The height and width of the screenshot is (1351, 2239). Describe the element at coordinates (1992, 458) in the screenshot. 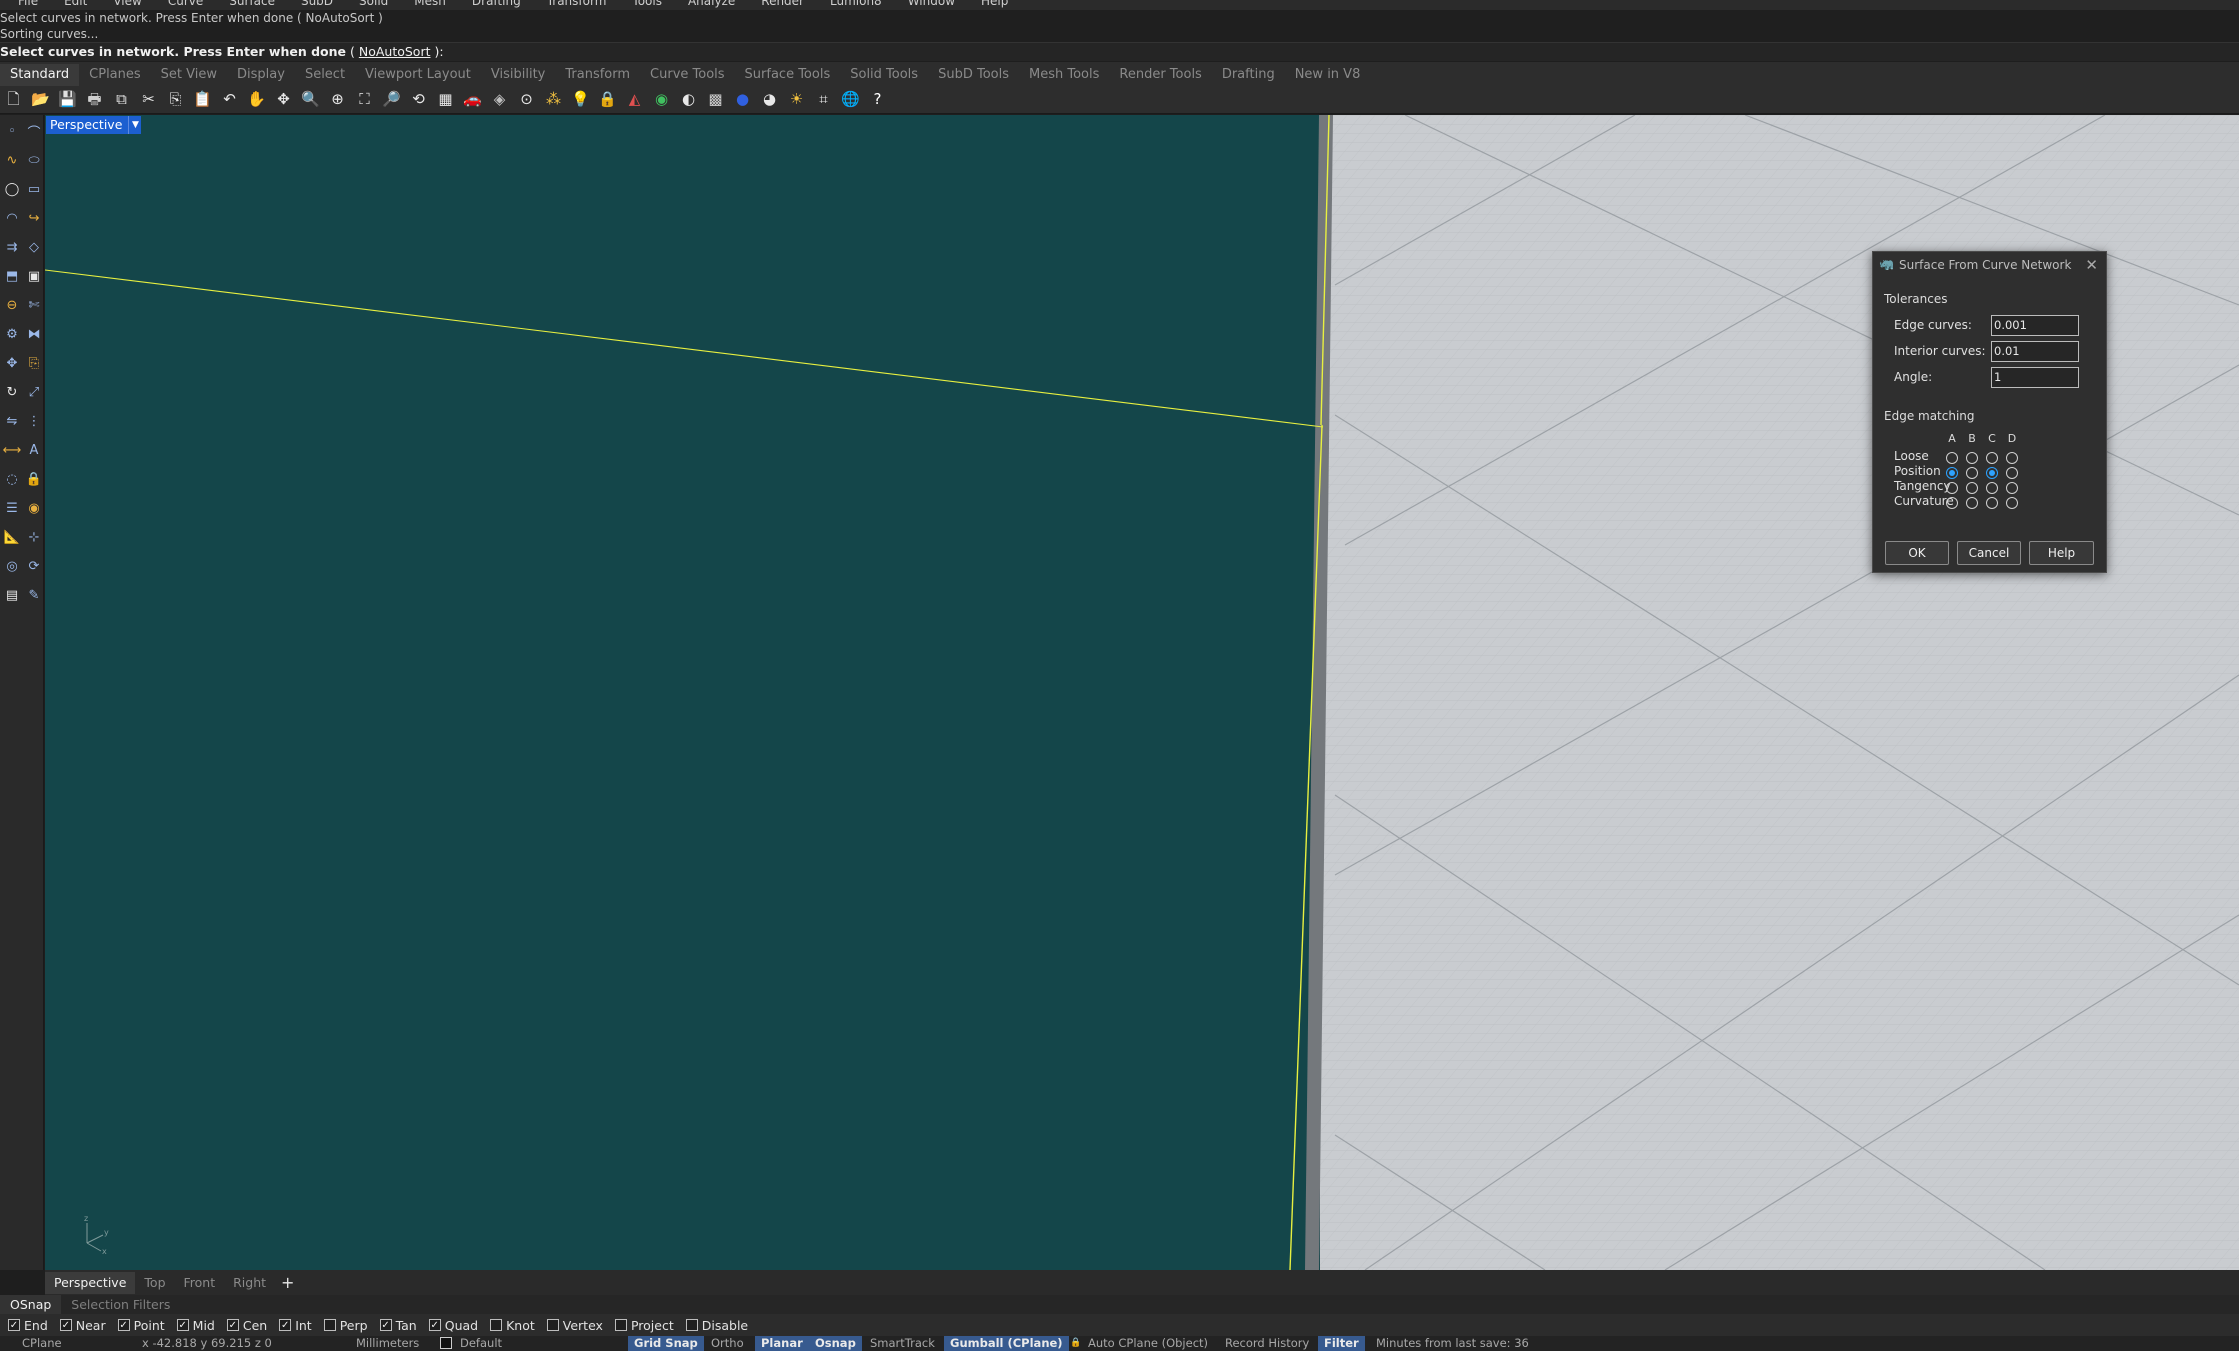

I see `radio-loose-c` at that location.